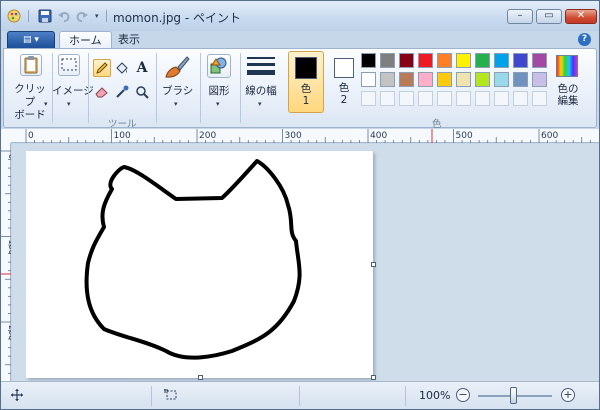  What do you see at coordinates (97, 16) in the screenshot?
I see `quick-access-dropdown: ▾` at bounding box center [97, 16].